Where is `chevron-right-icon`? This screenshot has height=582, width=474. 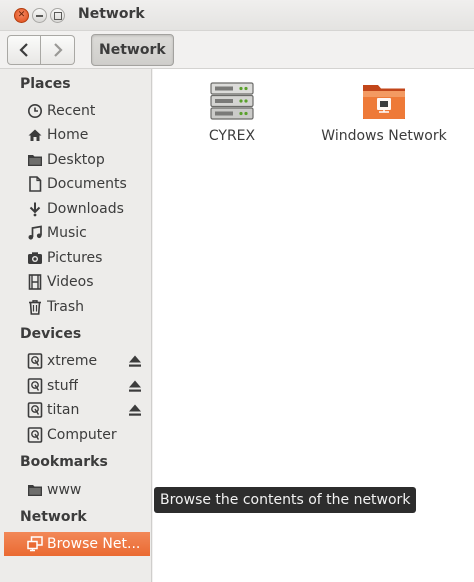 chevron-right-icon is located at coordinates (58, 50).